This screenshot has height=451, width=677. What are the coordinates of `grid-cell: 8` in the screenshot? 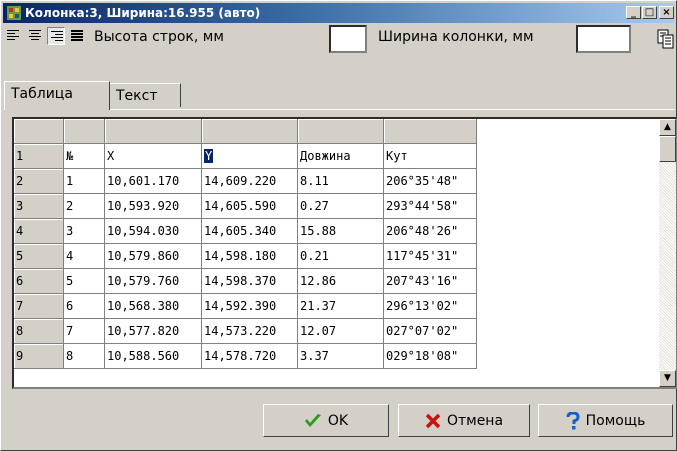 It's located at (84, 356).